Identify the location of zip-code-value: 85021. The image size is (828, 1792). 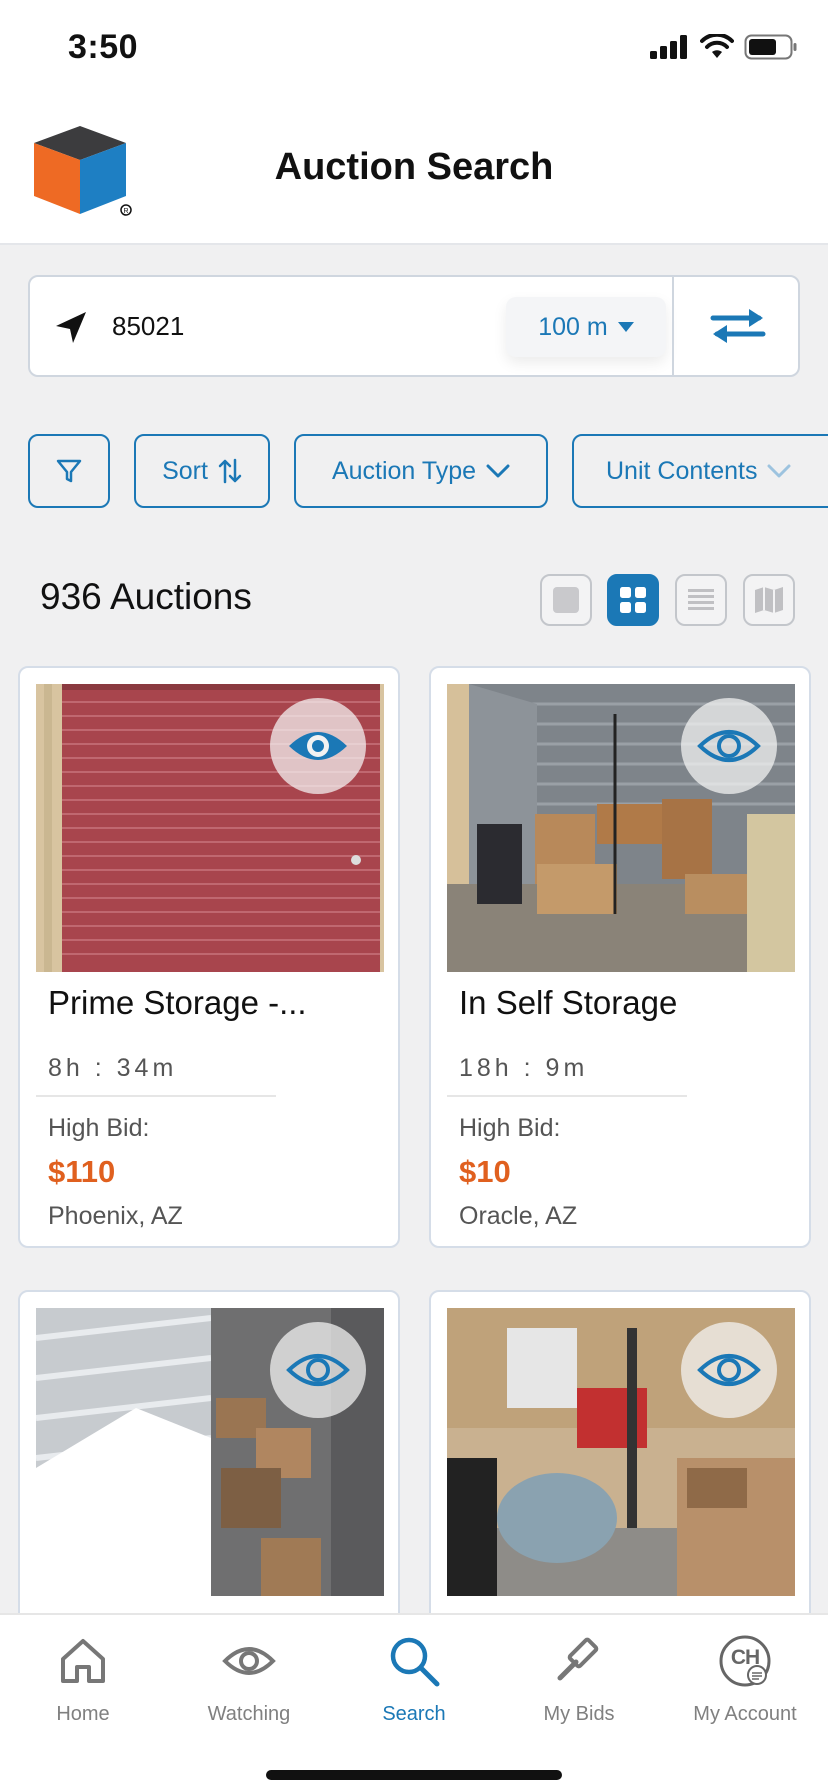
(148, 326).